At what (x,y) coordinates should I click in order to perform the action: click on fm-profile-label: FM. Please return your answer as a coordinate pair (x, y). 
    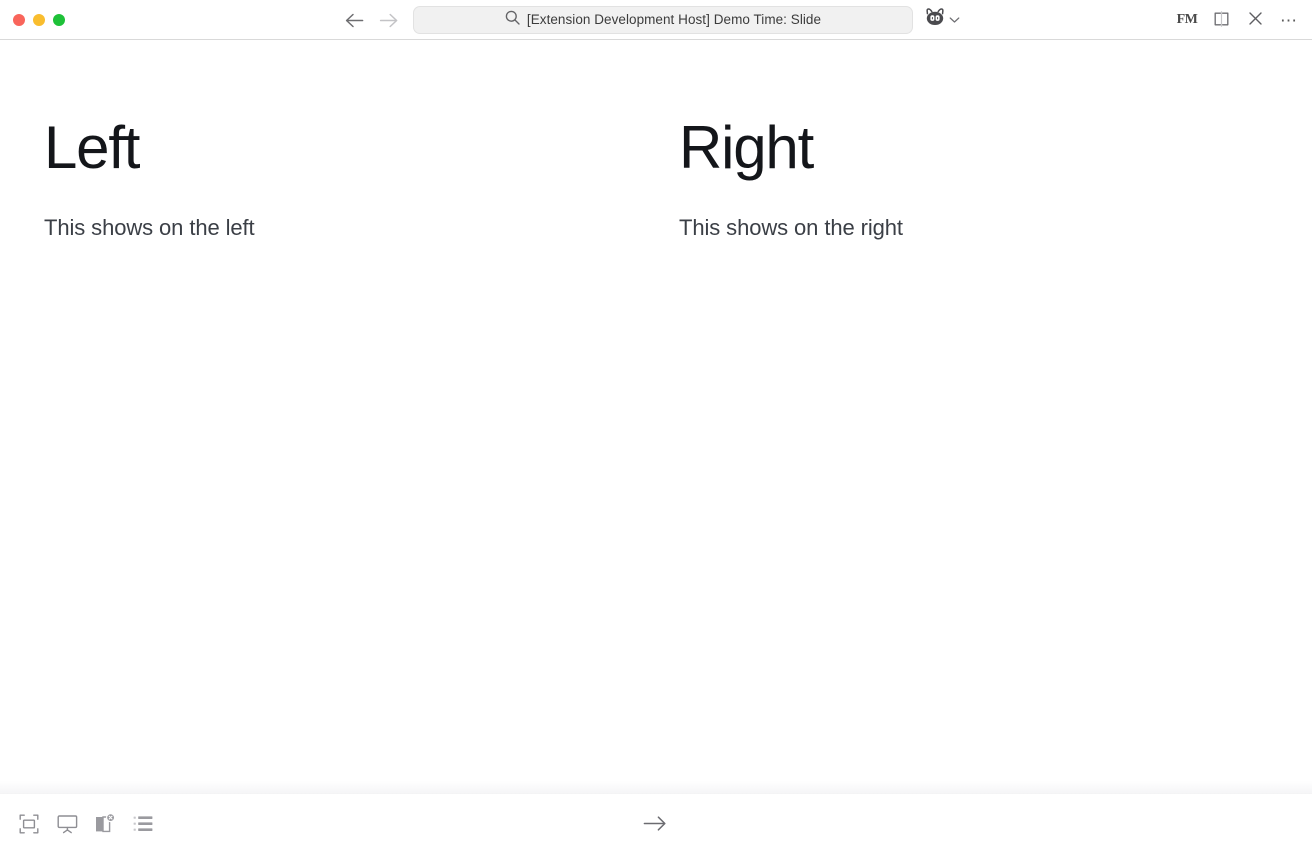
    Looking at the image, I should click on (1187, 19).